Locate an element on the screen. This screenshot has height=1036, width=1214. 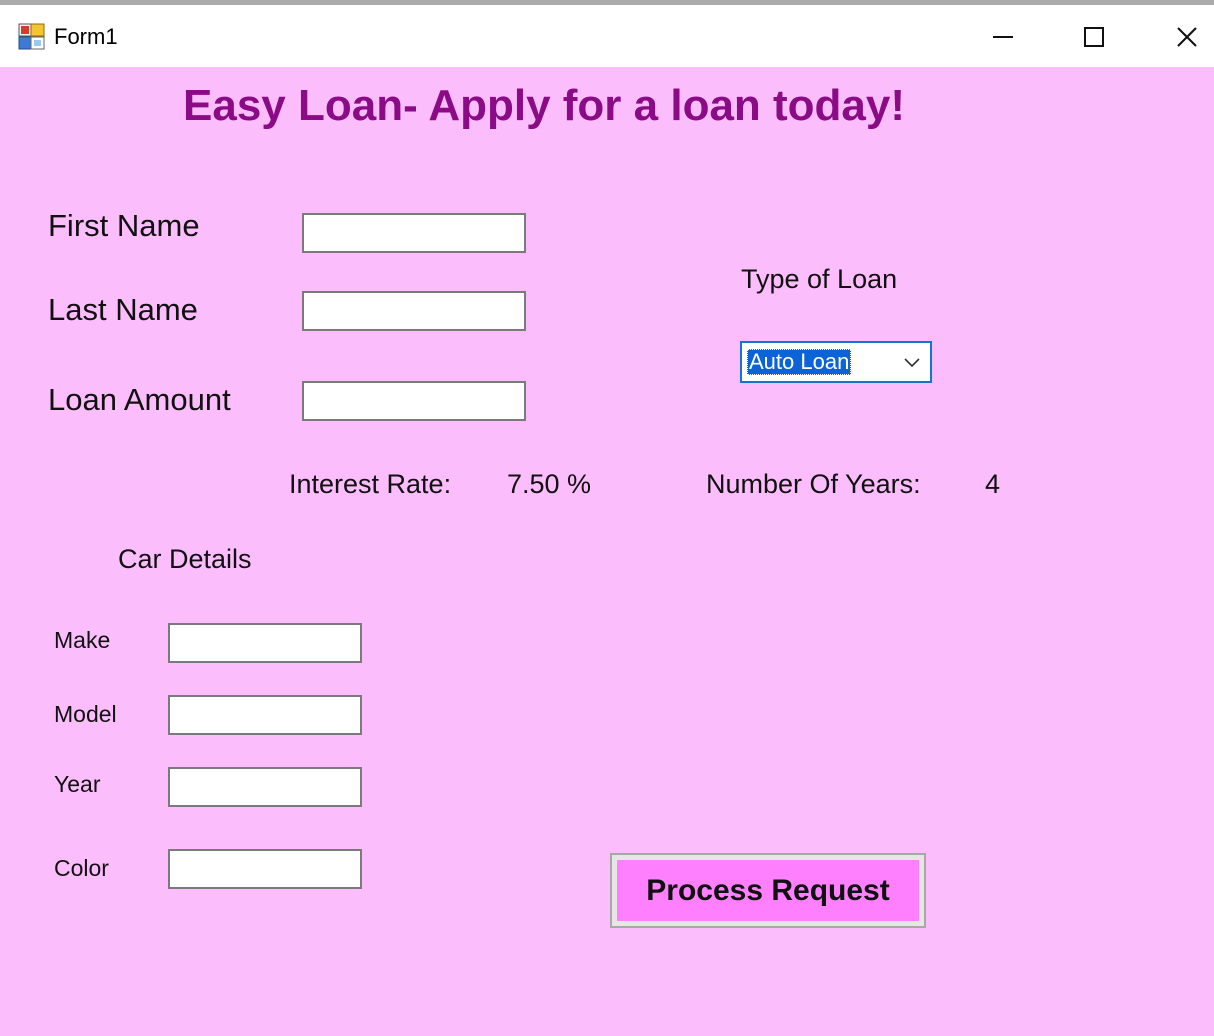
color-input is located at coordinates (265, 869).